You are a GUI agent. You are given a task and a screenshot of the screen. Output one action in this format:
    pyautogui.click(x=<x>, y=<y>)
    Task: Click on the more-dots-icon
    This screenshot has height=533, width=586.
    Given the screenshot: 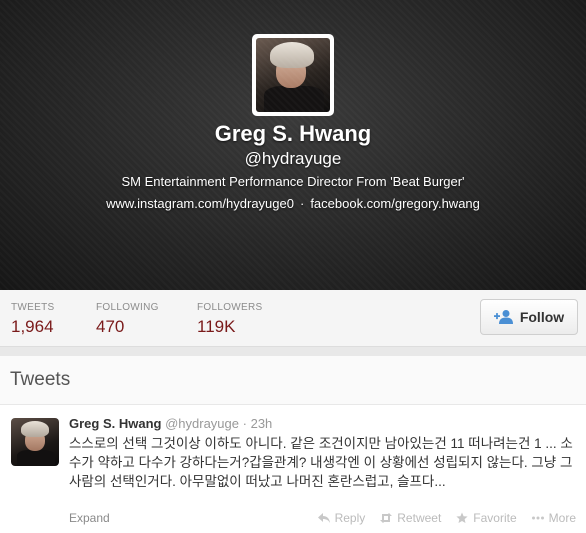 What is the action you would take?
    pyautogui.click(x=537, y=518)
    